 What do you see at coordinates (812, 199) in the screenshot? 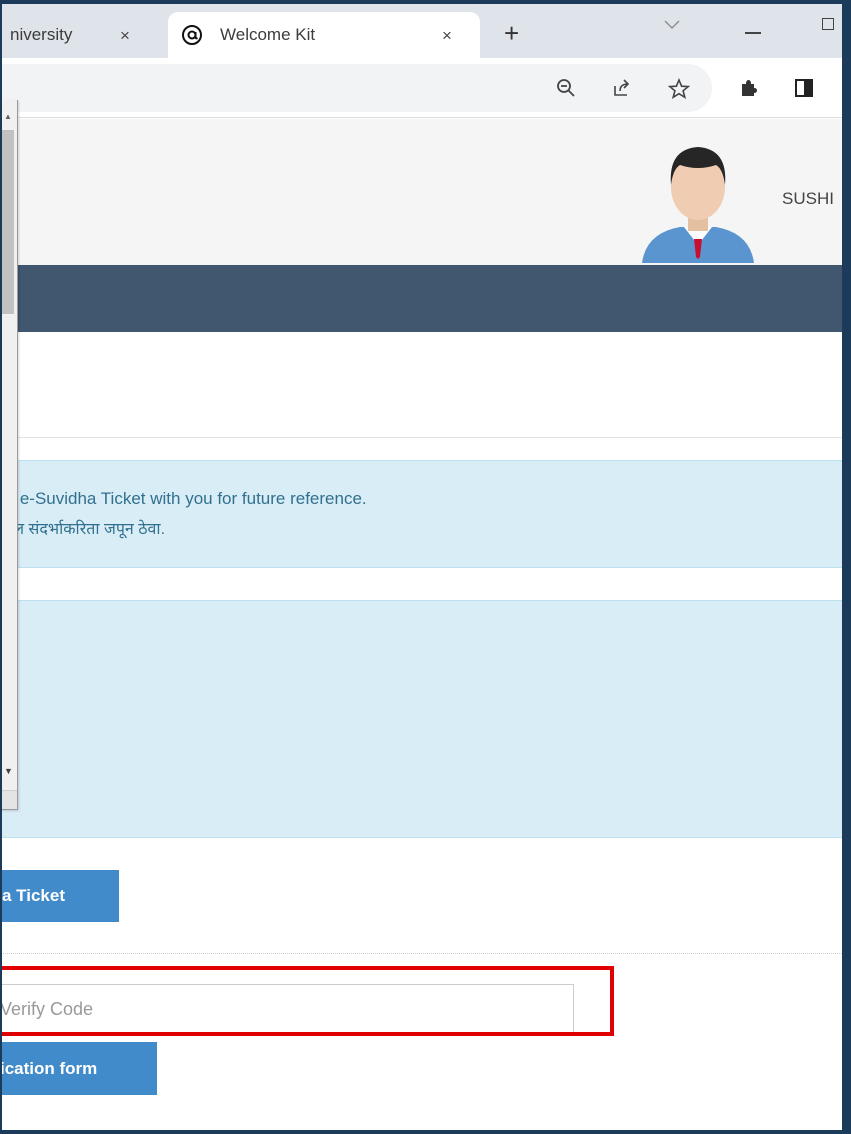
I see `username-label: SUSHI` at bounding box center [812, 199].